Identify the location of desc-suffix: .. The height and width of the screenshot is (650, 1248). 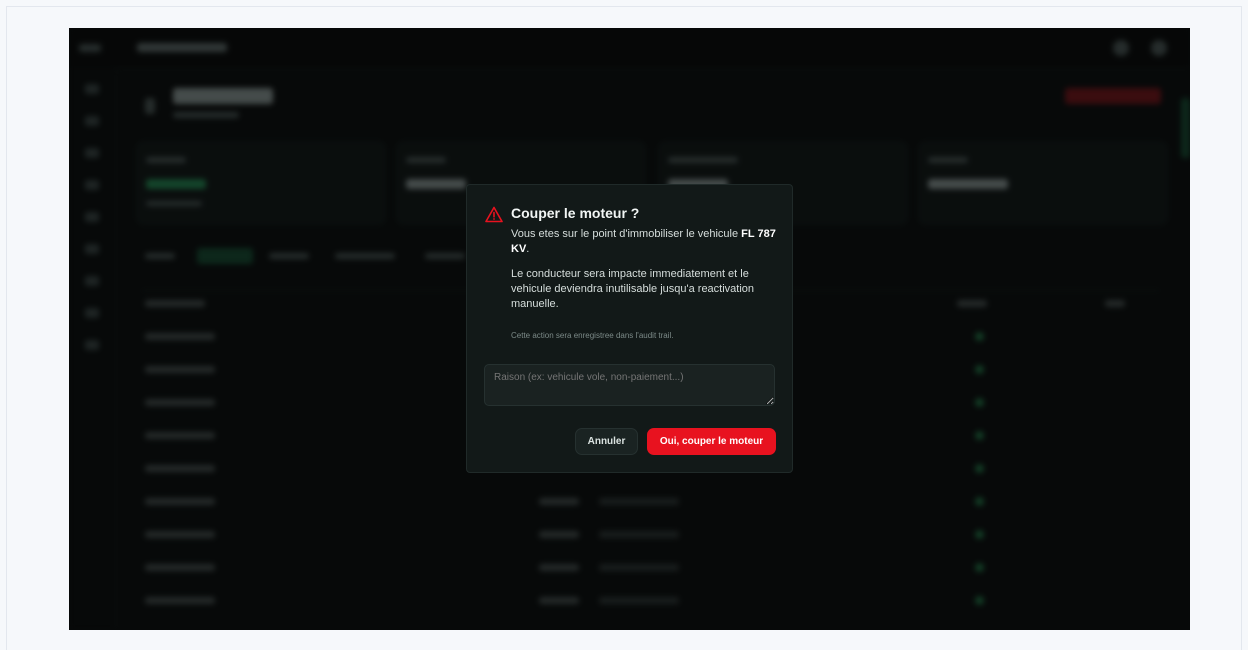
(528, 249).